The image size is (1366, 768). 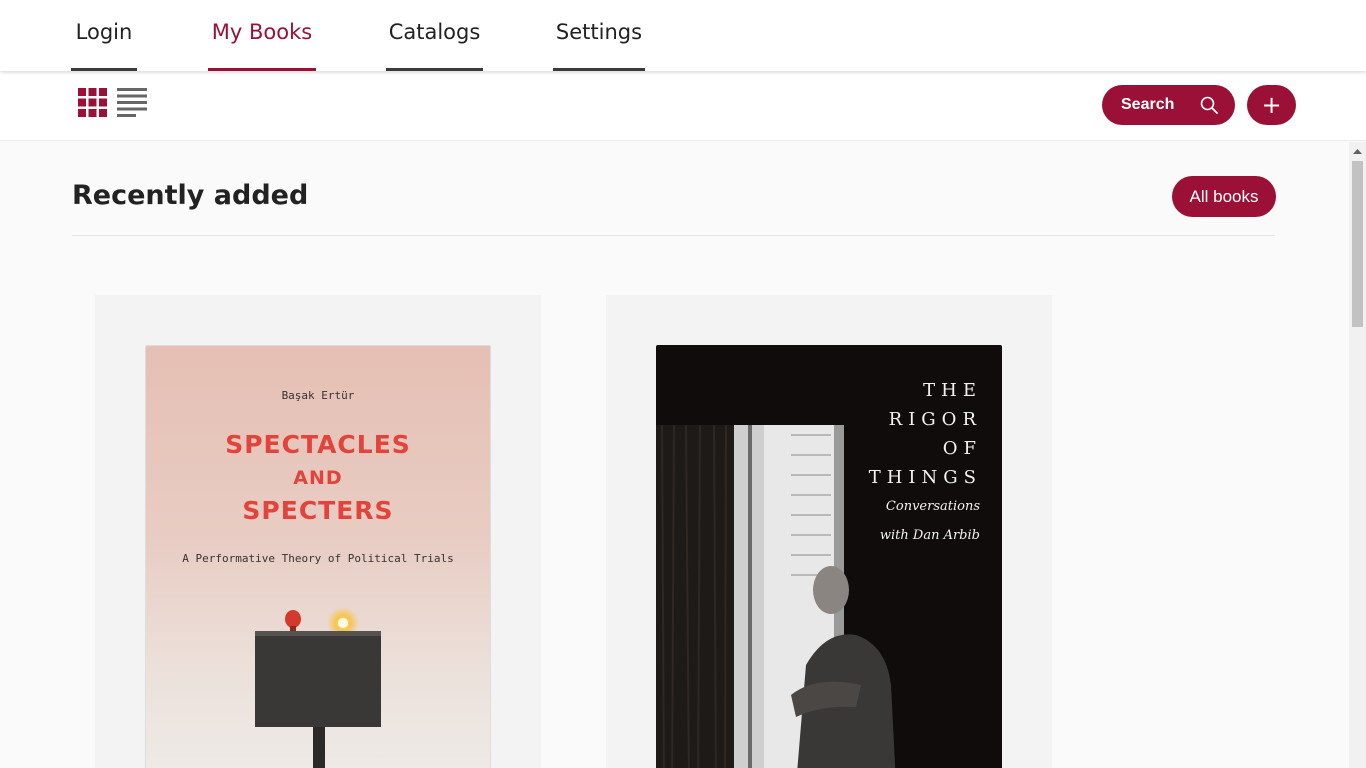 I want to click on book-author: Başak Ertür, so click(x=318, y=395).